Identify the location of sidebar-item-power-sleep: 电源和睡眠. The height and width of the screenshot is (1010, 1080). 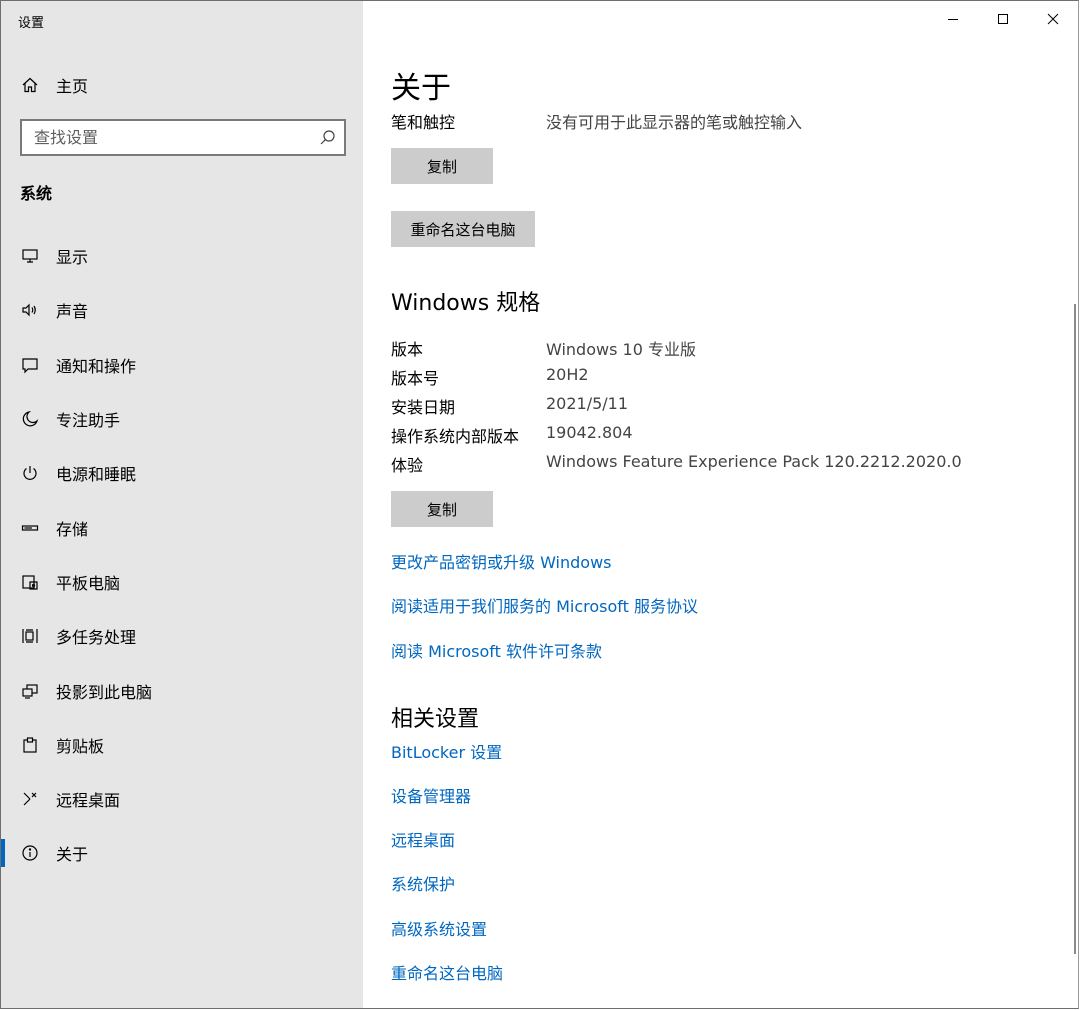
(182, 473).